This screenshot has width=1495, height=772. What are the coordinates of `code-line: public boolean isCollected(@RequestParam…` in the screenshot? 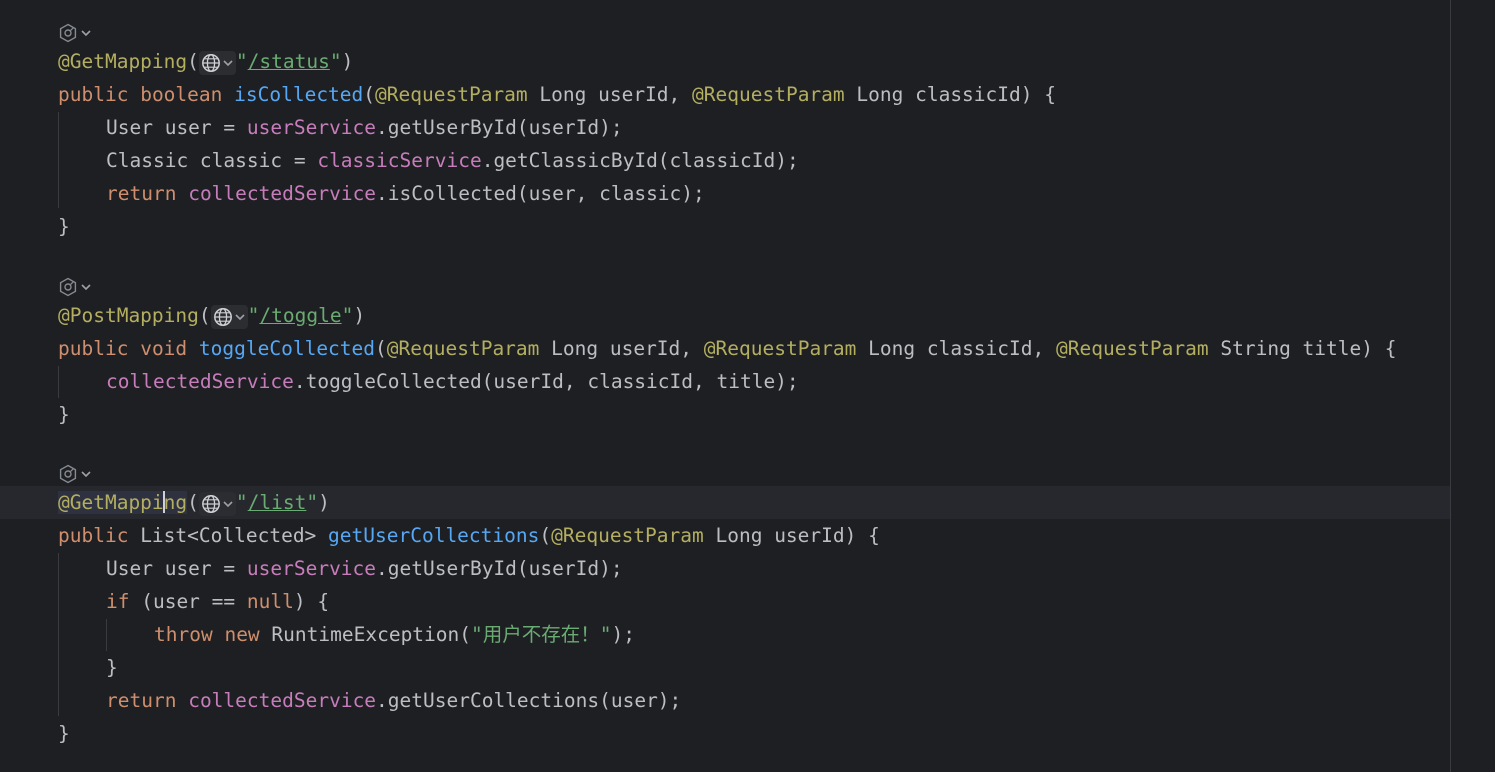 It's located at (557, 94).